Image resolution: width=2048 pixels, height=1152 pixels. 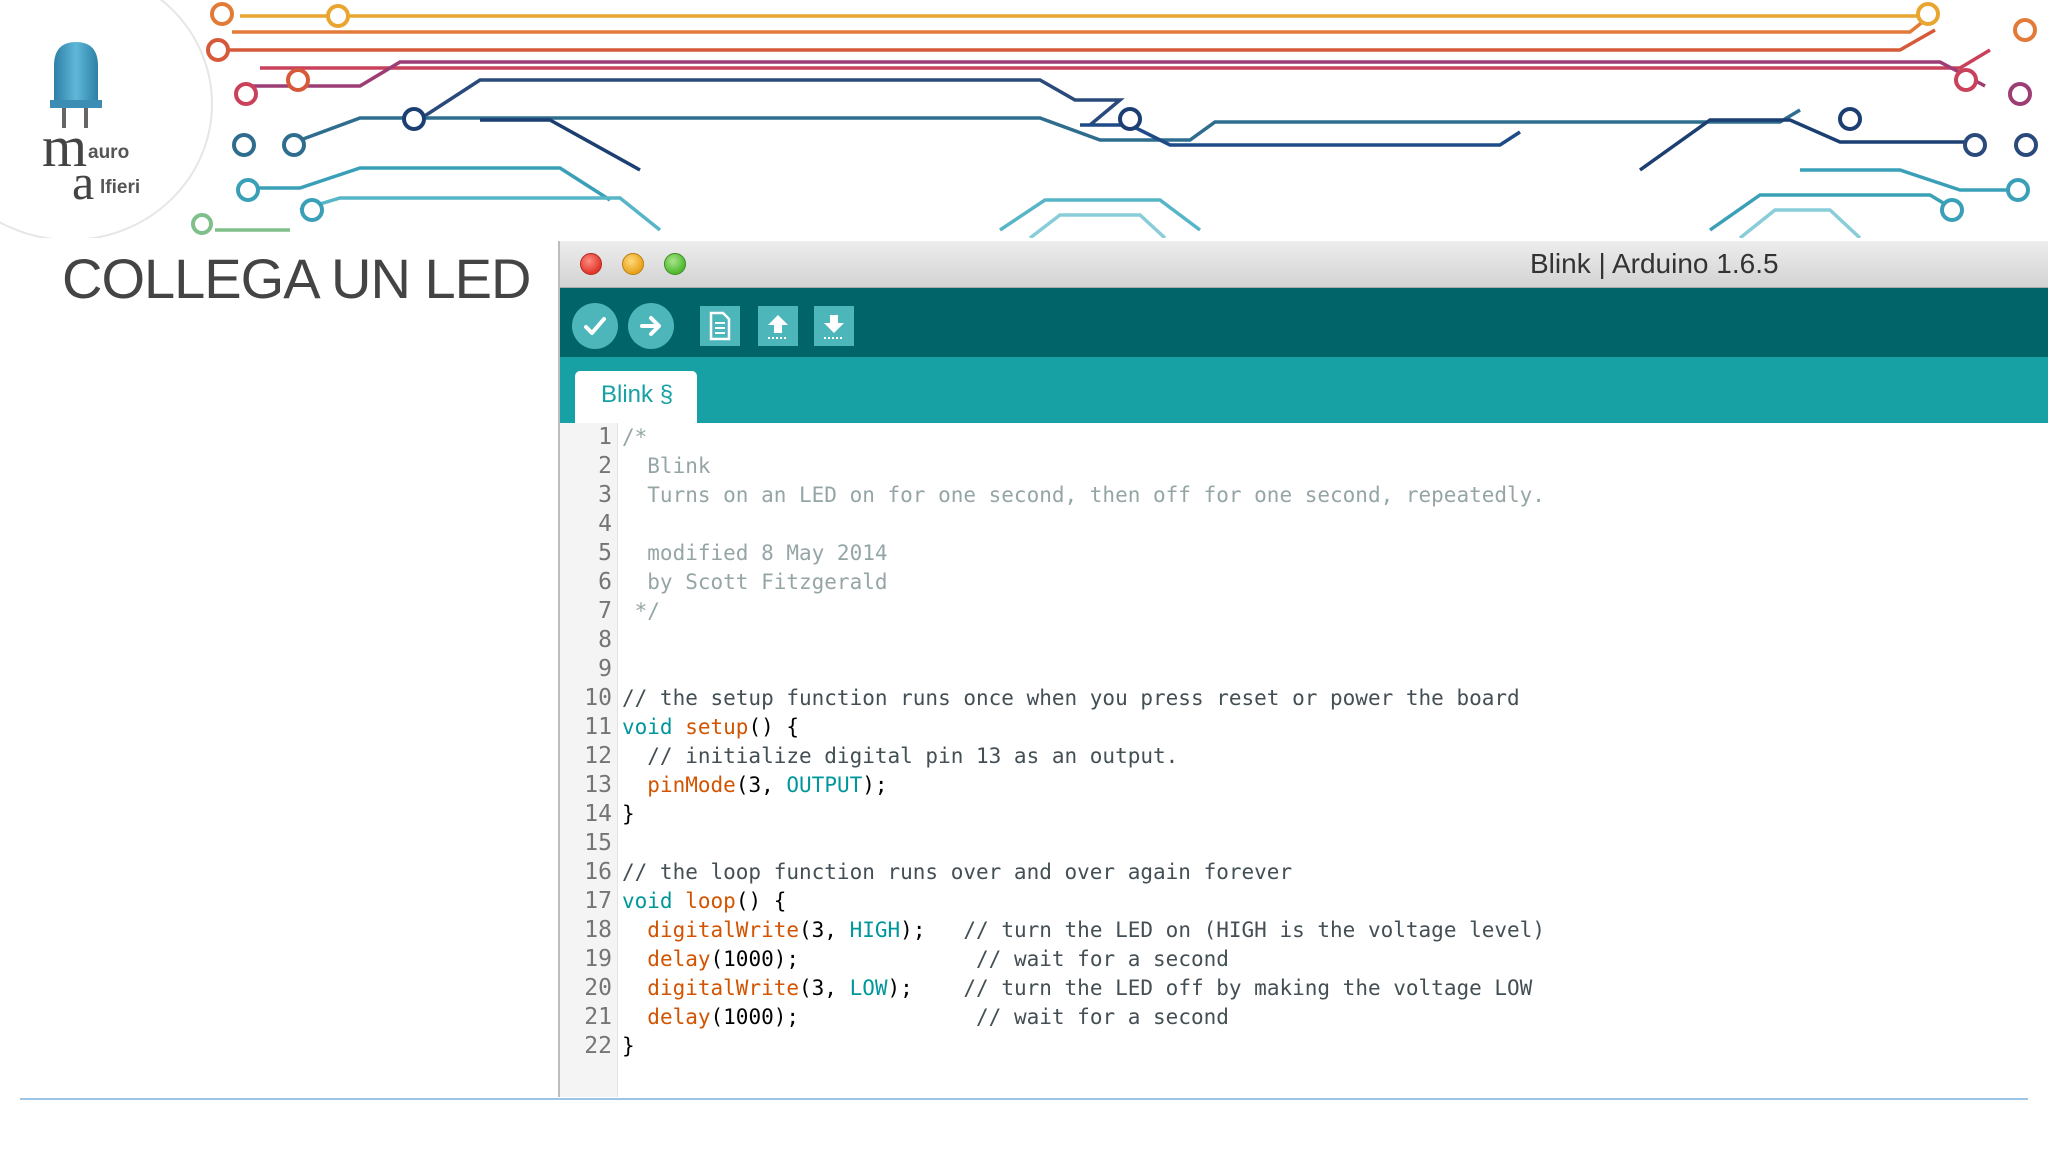 I want to click on open-sketch-button, so click(x=778, y=326).